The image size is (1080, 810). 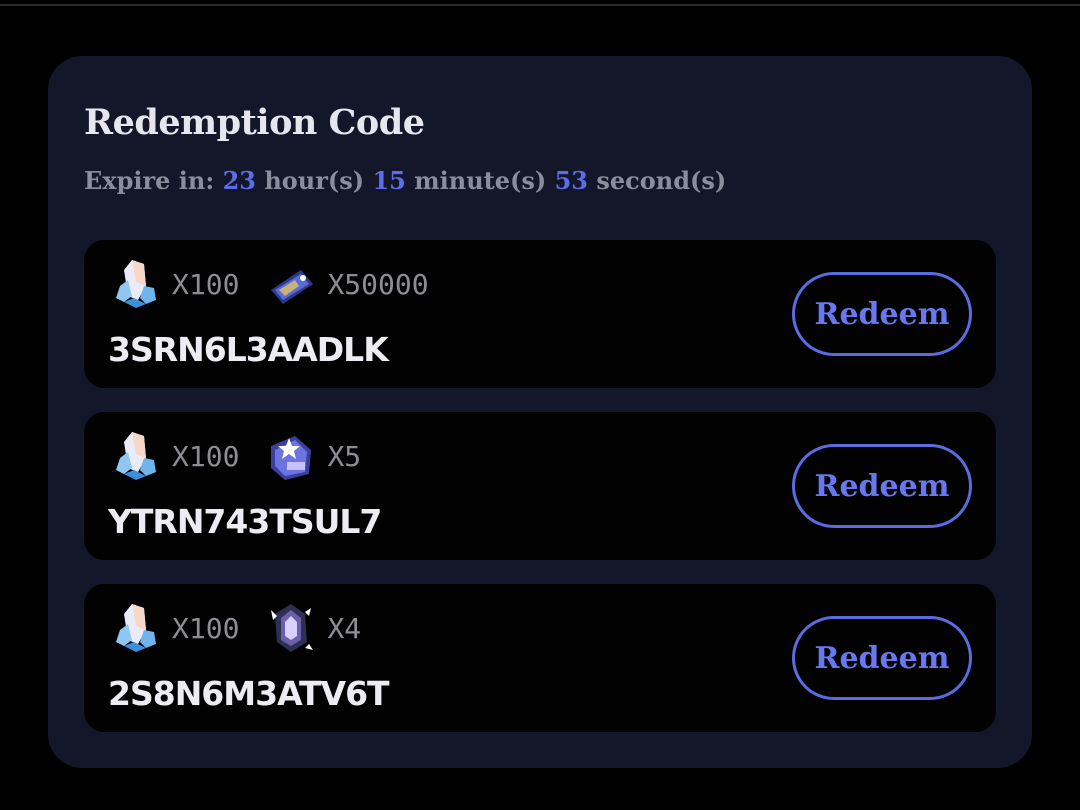 What do you see at coordinates (245, 521) in the screenshot?
I see `redemption-code: YTRN743TSUL7` at bounding box center [245, 521].